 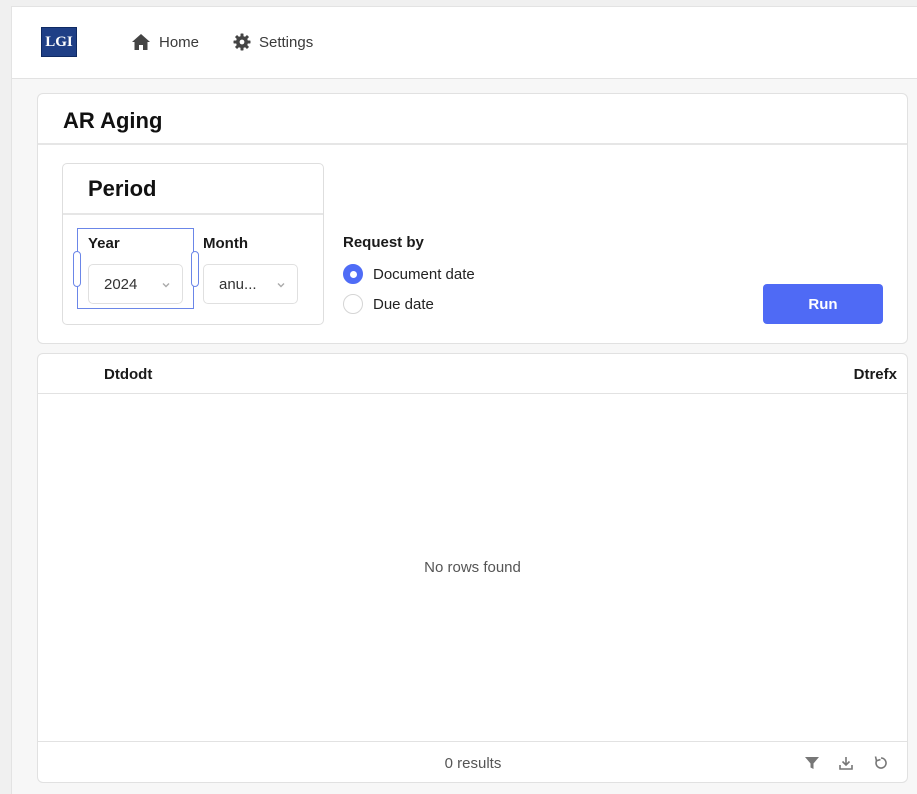 What do you see at coordinates (286, 42) in the screenshot?
I see `nav-settings-label: Settings` at bounding box center [286, 42].